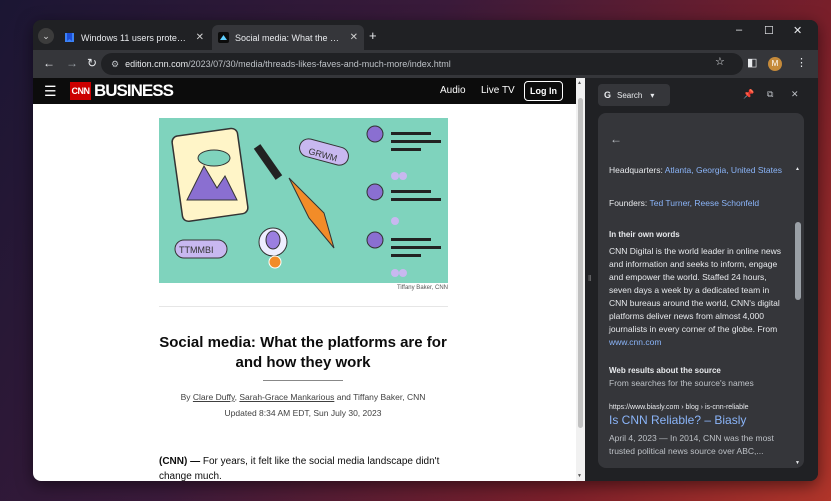 The image size is (831, 501). What do you see at coordinates (798, 316) in the screenshot?
I see `card-scrollbar: ▲ ▼` at bounding box center [798, 316].